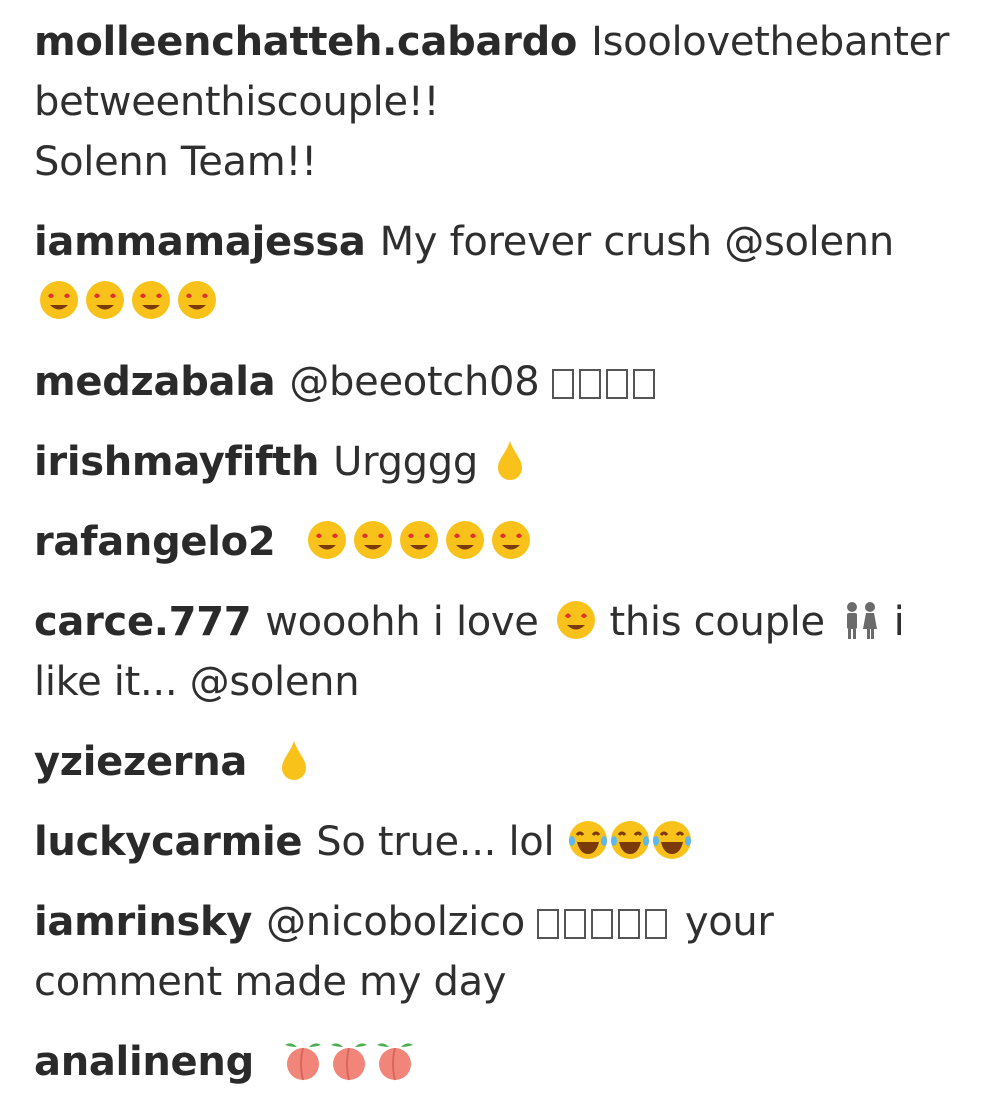 The width and height of the screenshot is (1000, 1112). Describe the element at coordinates (305, 42) in the screenshot. I see `comment-username: molleenchatteh.cabardo` at that location.